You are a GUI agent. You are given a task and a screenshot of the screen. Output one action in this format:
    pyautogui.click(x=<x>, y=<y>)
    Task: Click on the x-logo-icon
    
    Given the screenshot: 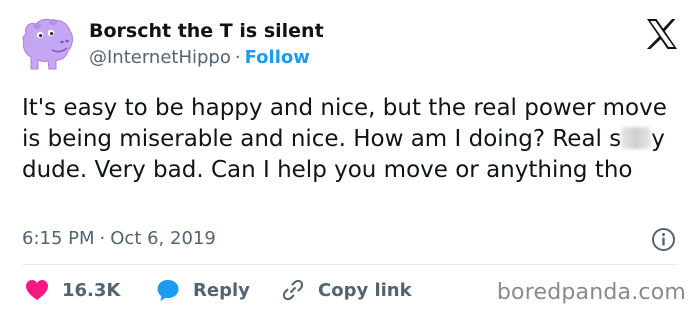 What is the action you would take?
    pyautogui.click(x=662, y=34)
    